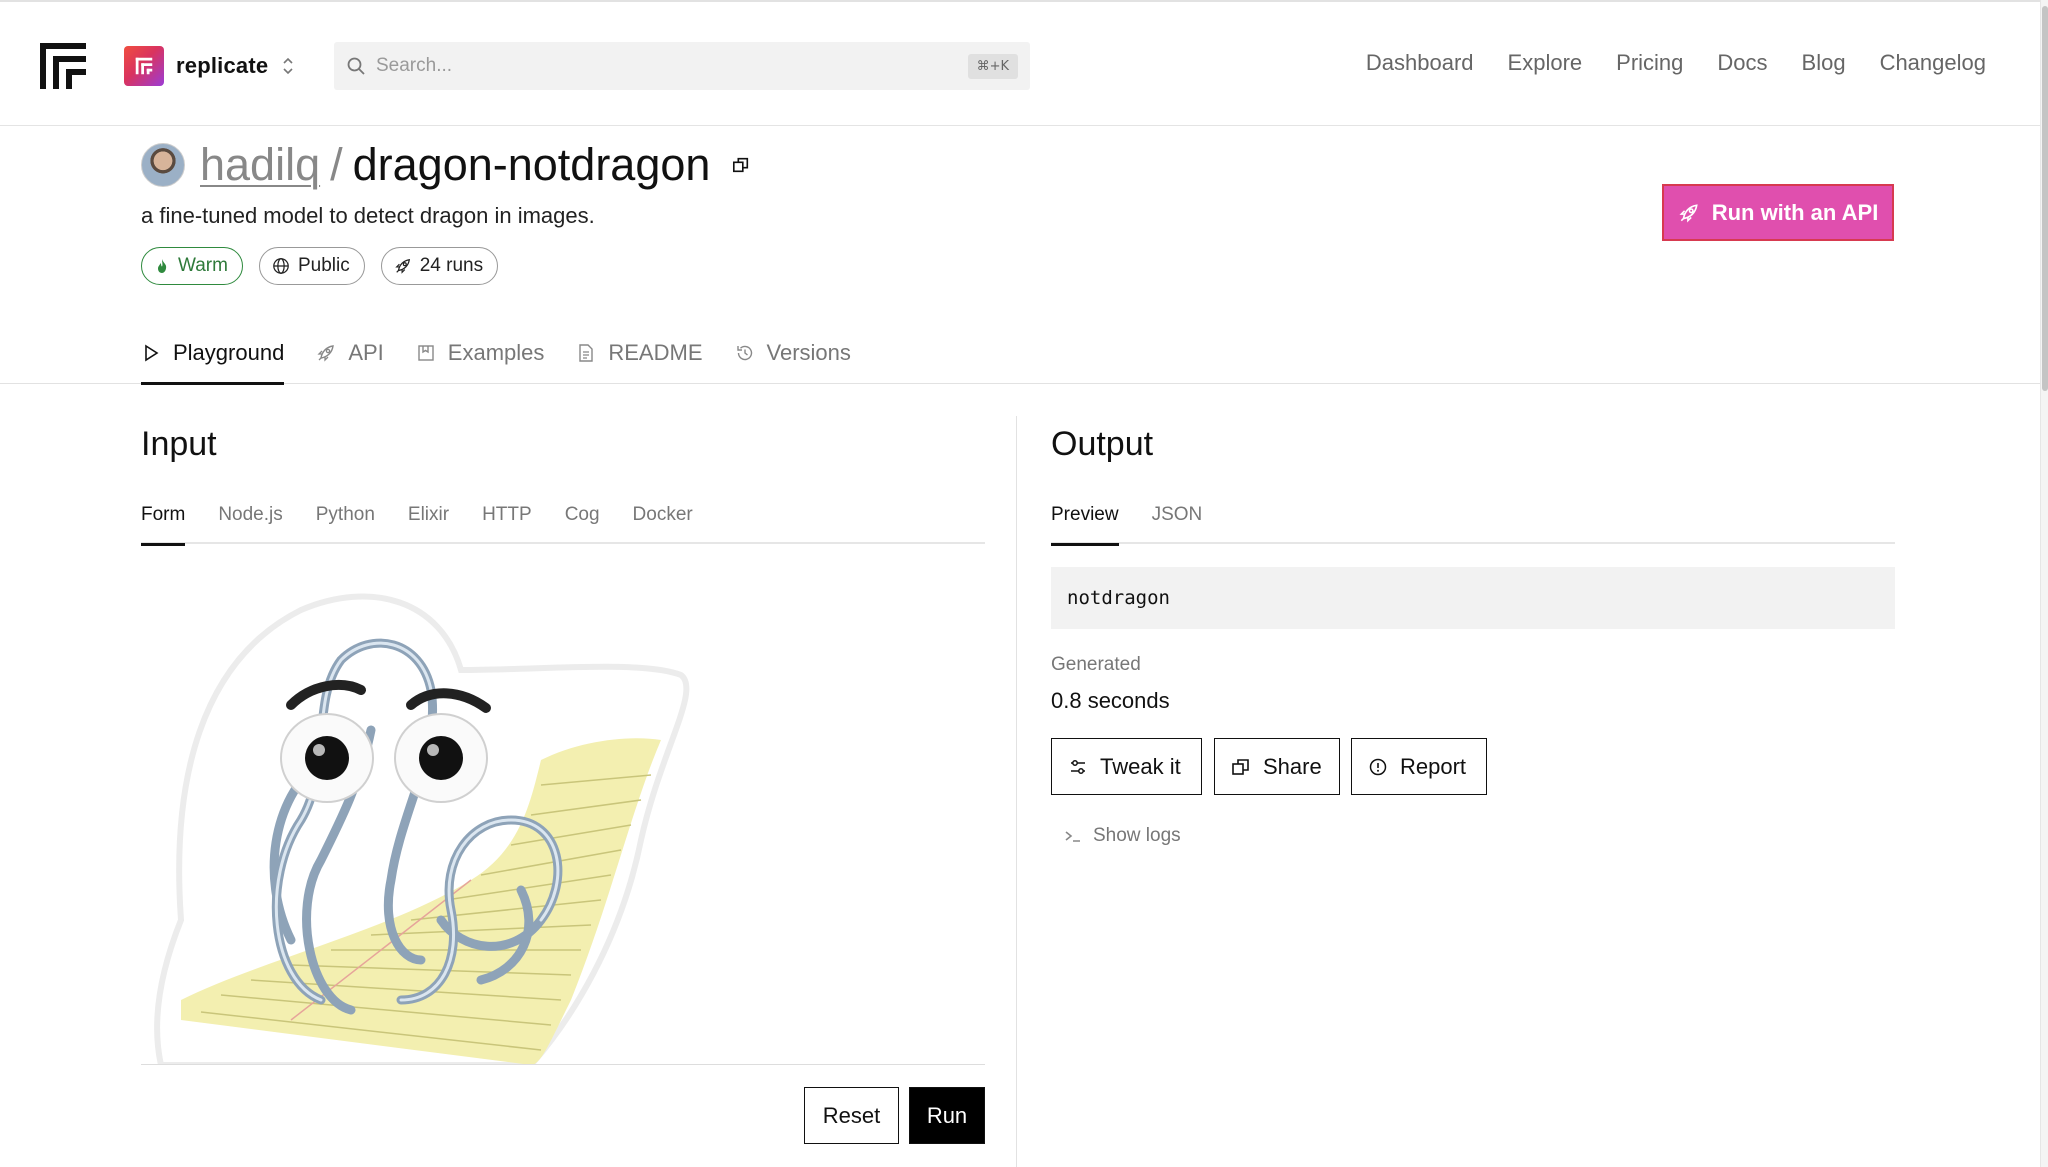  Describe the element at coordinates (1292, 766) in the screenshot. I see `share-label: Share` at that location.